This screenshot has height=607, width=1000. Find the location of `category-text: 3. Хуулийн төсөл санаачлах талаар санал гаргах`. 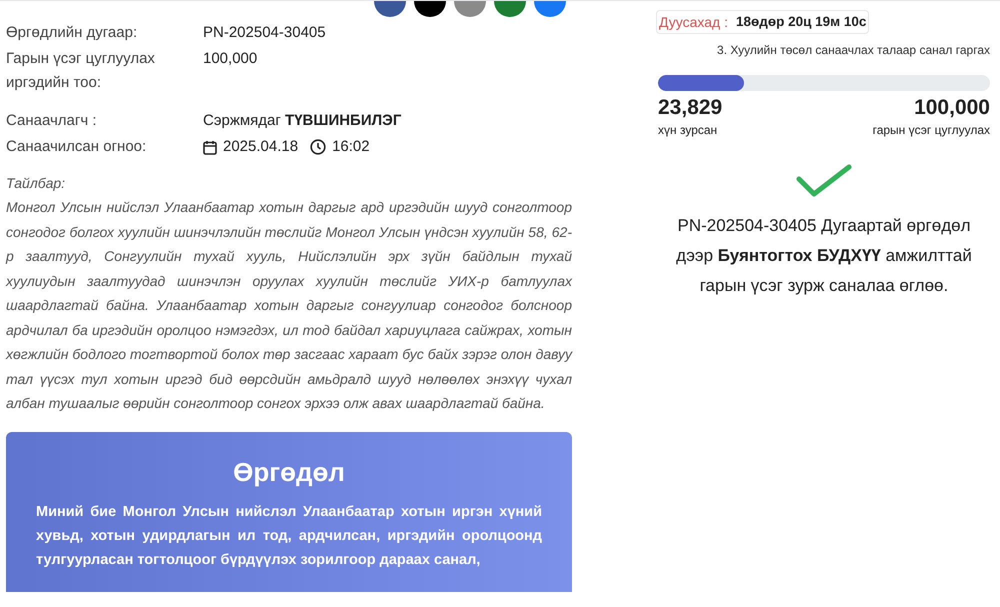

category-text: 3. Хуулийн төсөл санаачлах талаар санал гаргах is located at coordinates (853, 50).